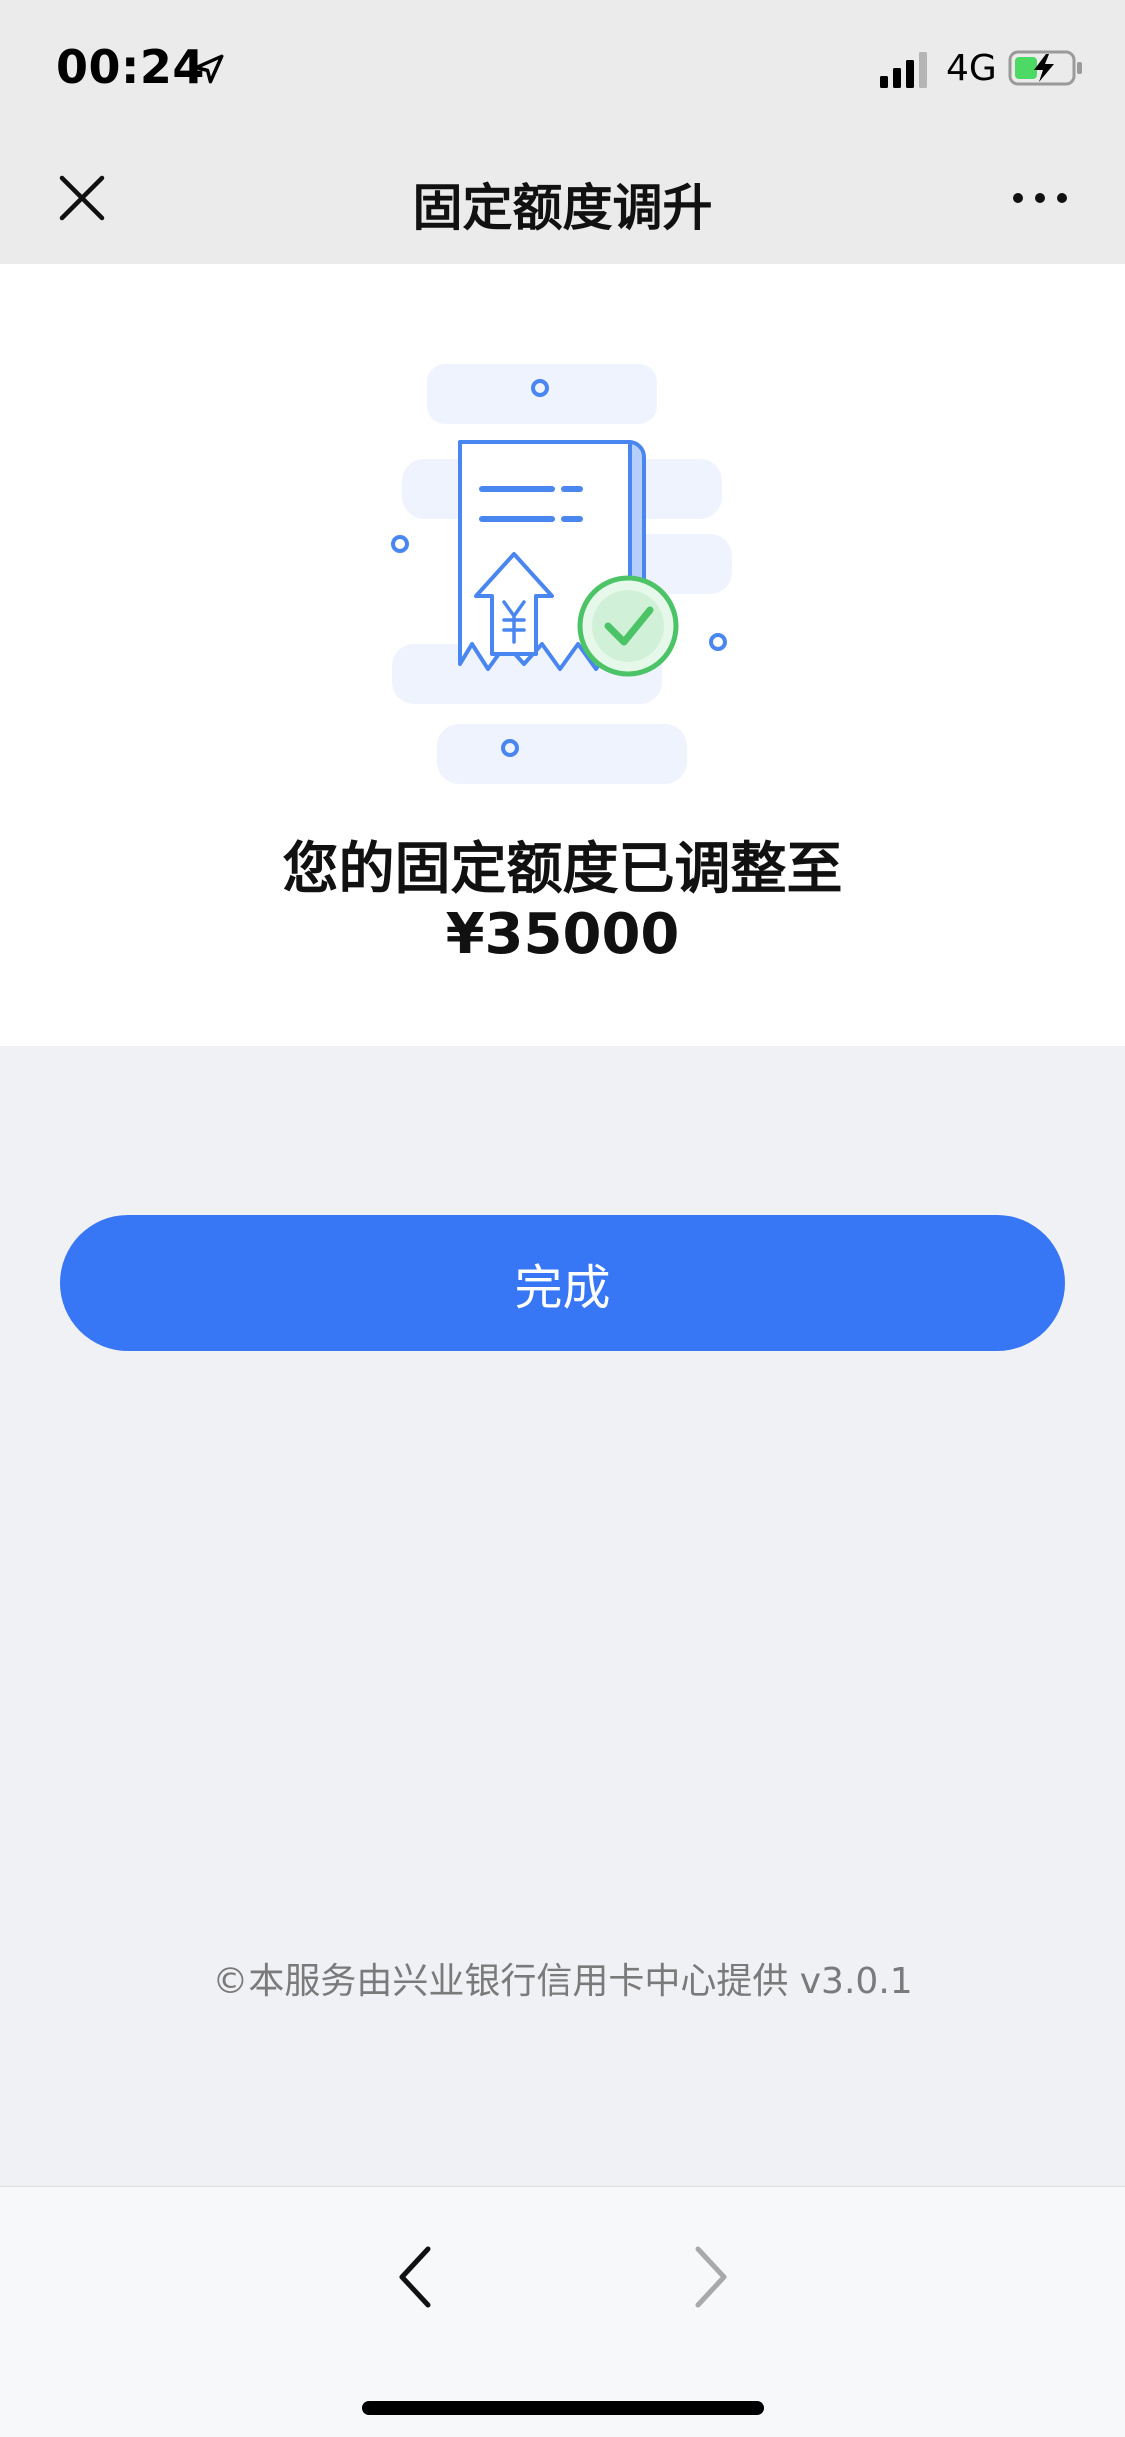 The height and width of the screenshot is (2437, 1125). What do you see at coordinates (562, 1283) in the screenshot?
I see `done-button: 完成` at bounding box center [562, 1283].